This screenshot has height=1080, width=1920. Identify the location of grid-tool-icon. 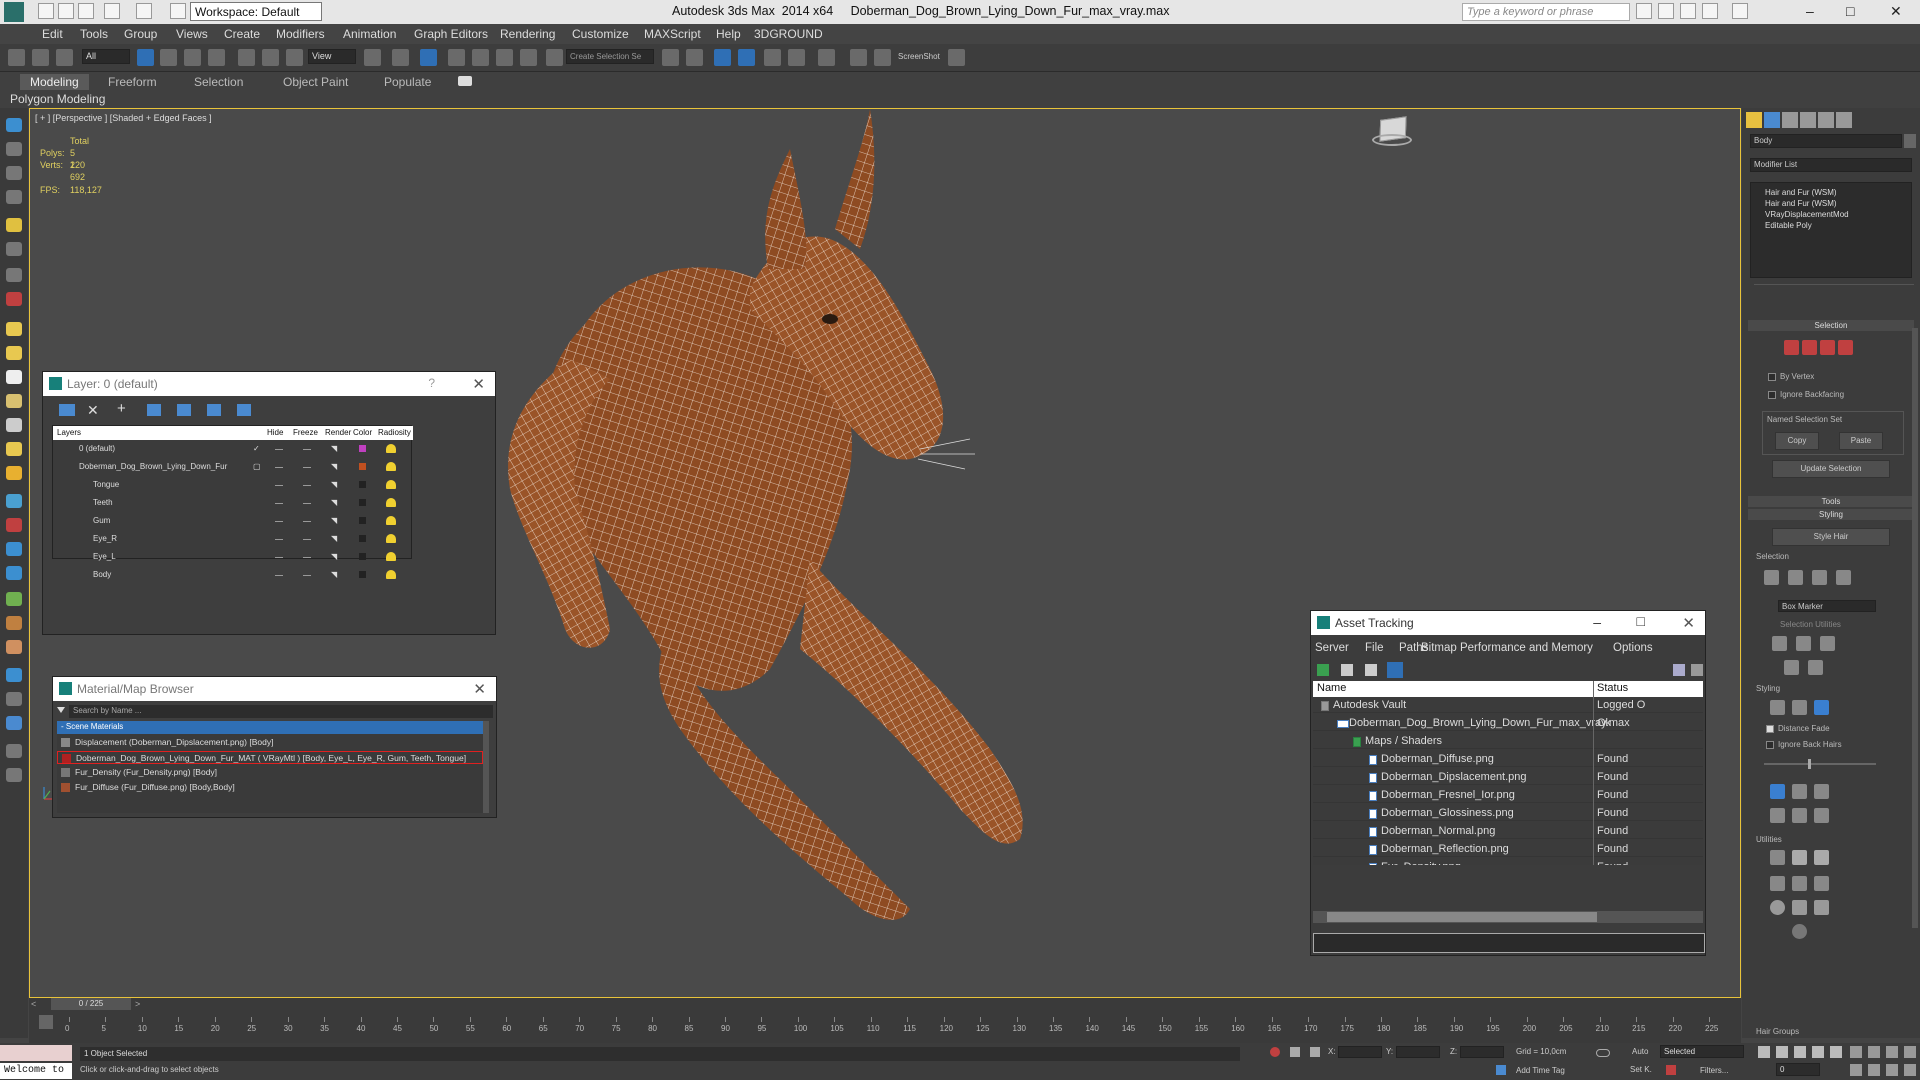
(14, 173).